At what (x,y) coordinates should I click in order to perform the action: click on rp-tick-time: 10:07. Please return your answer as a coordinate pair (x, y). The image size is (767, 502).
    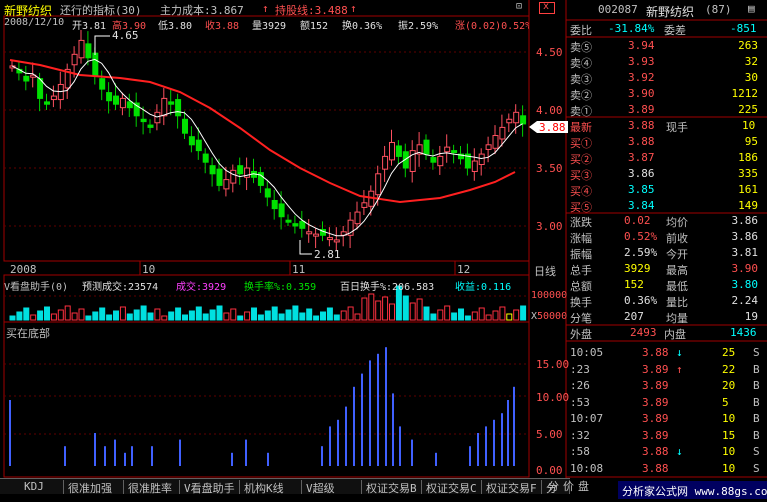
    Looking at the image, I should click on (587, 418).